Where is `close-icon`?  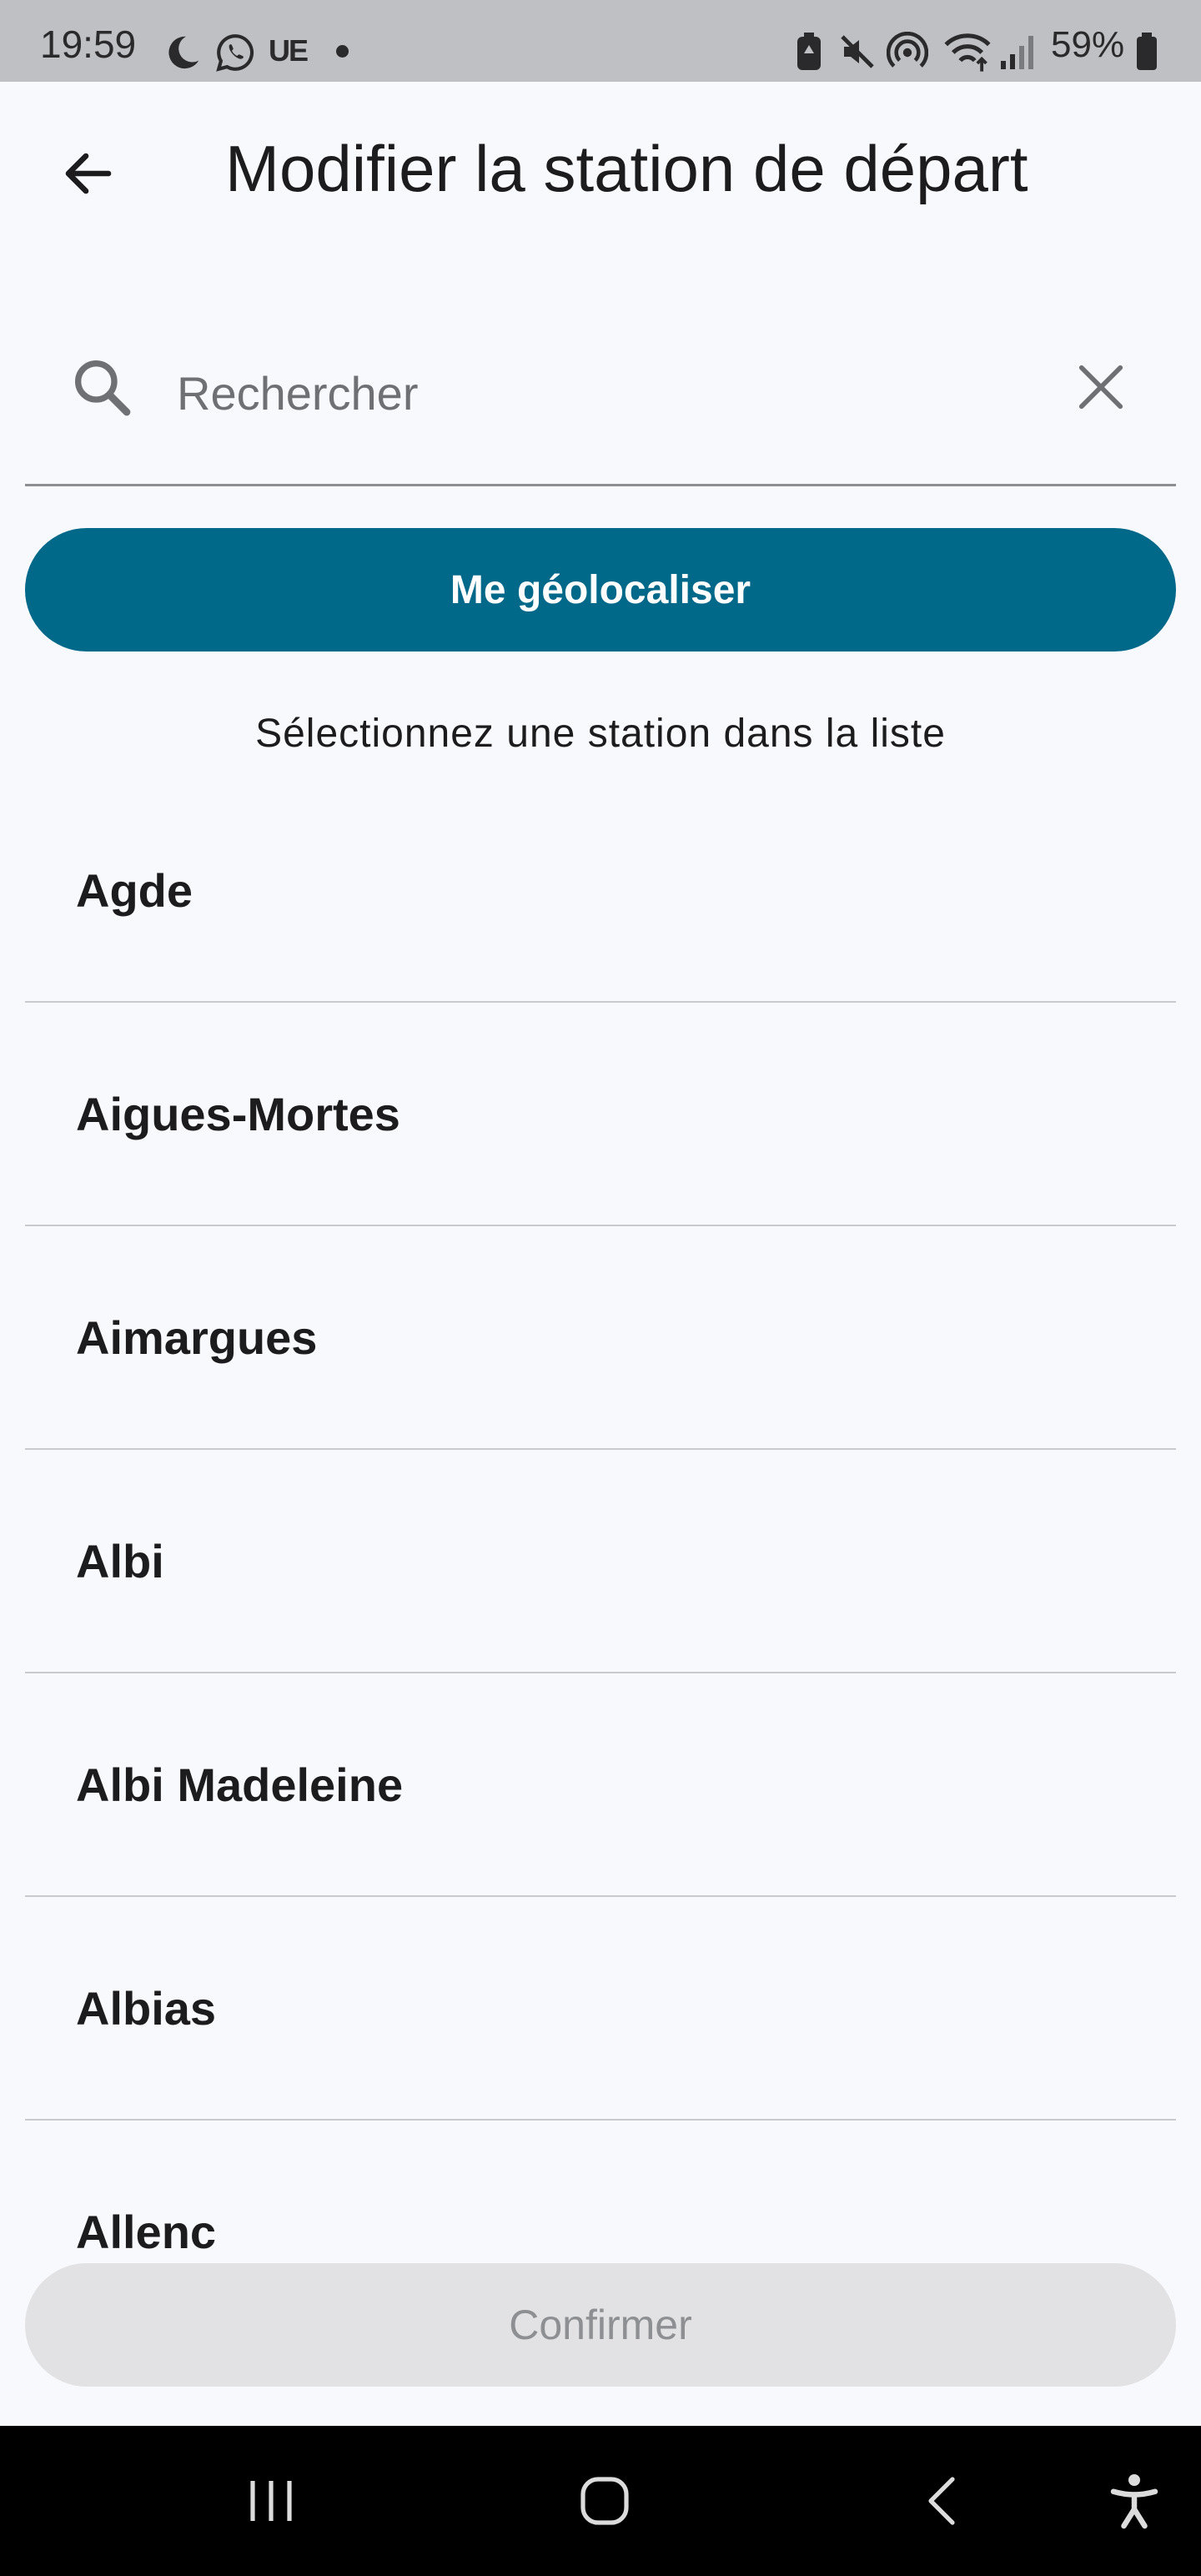
close-icon is located at coordinates (1100, 387).